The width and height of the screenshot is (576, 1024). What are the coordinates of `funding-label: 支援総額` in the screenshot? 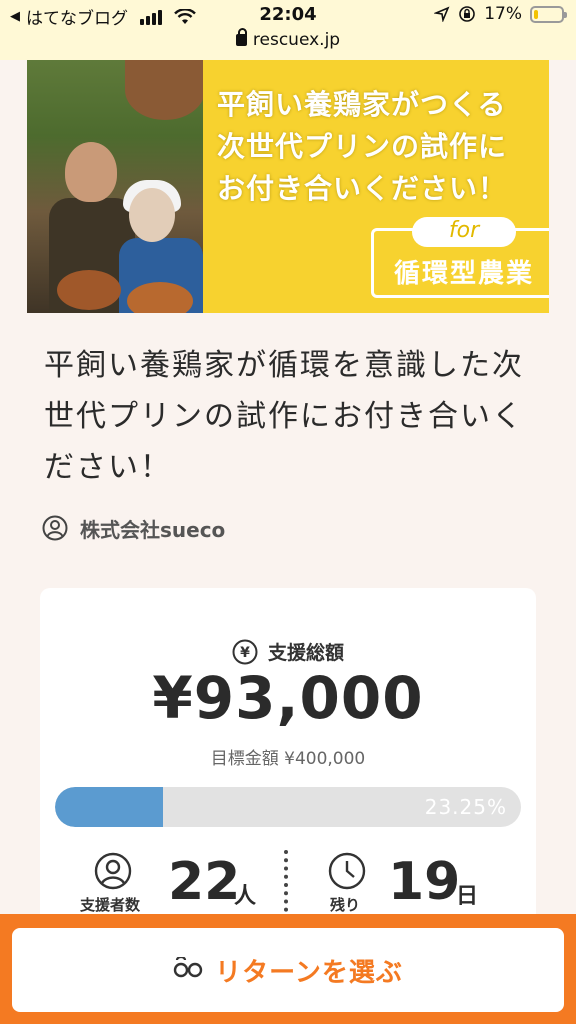 It's located at (305, 653).